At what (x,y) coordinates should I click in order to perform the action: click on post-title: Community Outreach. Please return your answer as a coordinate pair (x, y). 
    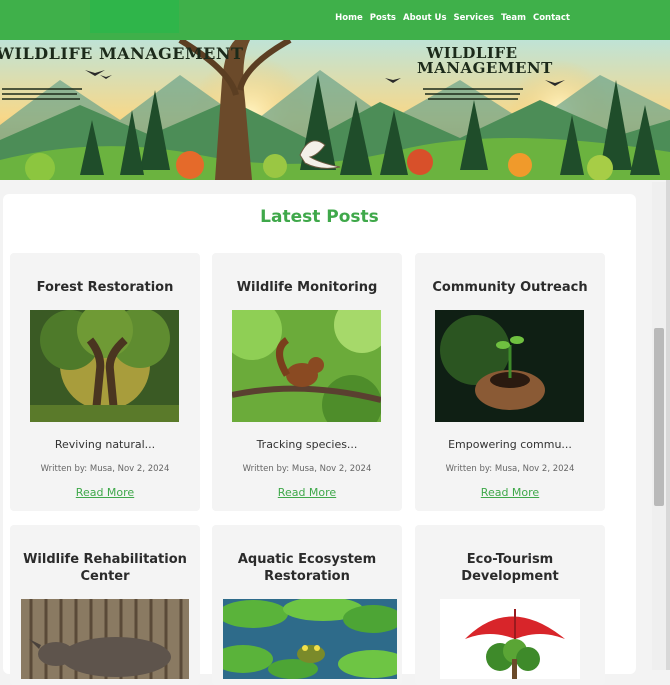
    Looking at the image, I should click on (510, 287).